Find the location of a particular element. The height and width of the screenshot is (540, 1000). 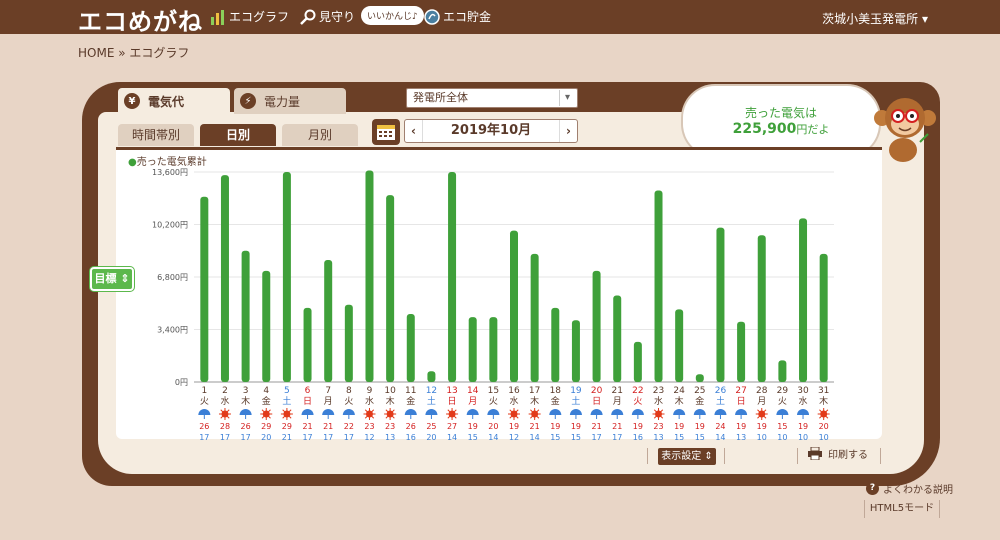

x-tick-label: 6 is located at coordinates (308, 391).